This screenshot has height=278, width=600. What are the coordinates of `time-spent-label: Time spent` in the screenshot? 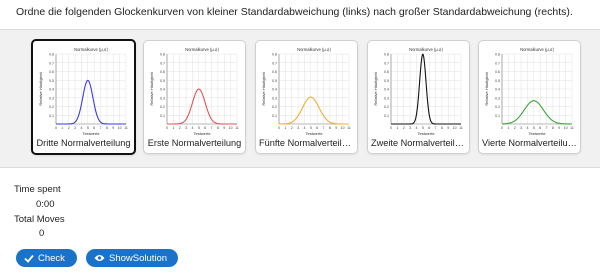 It's located at (37, 189).